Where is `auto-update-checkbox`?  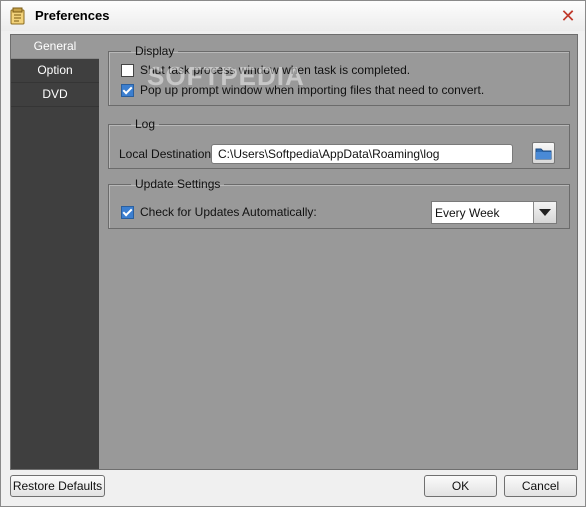
auto-update-checkbox is located at coordinates (127, 212).